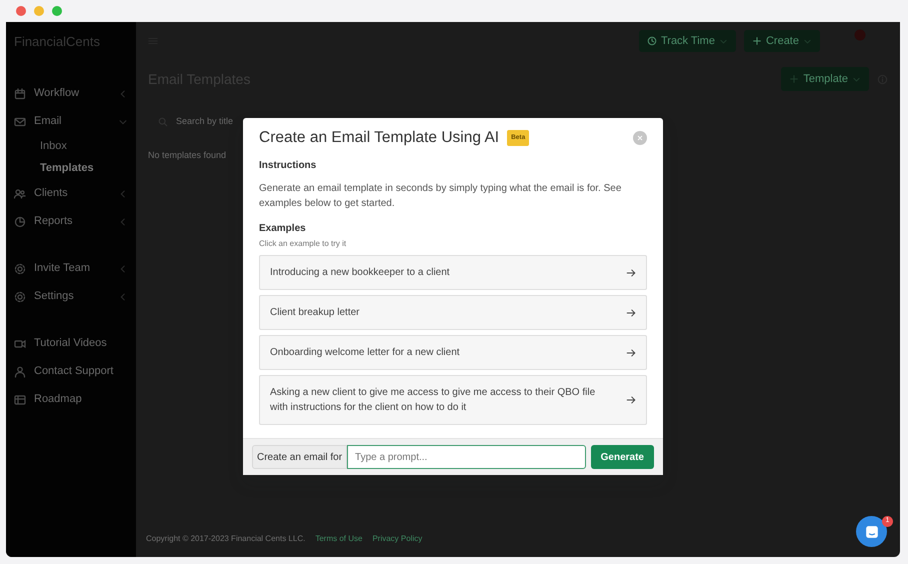 The height and width of the screenshot is (564, 908). Describe the element at coordinates (71, 222) in the screenshot. I see `sidebar-item: Reports` at that location.